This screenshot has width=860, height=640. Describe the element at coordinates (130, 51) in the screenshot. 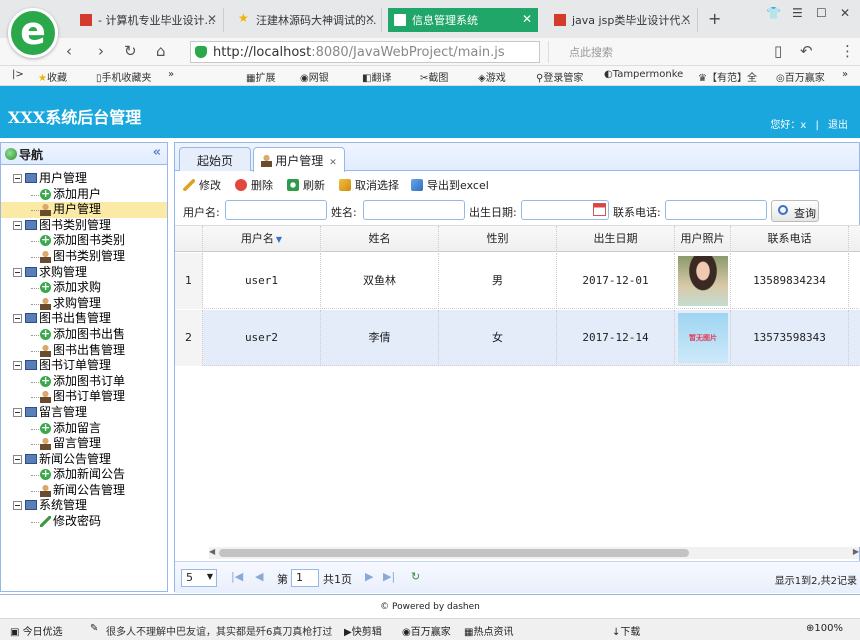

I see `reload-icon: ↻` at that location.